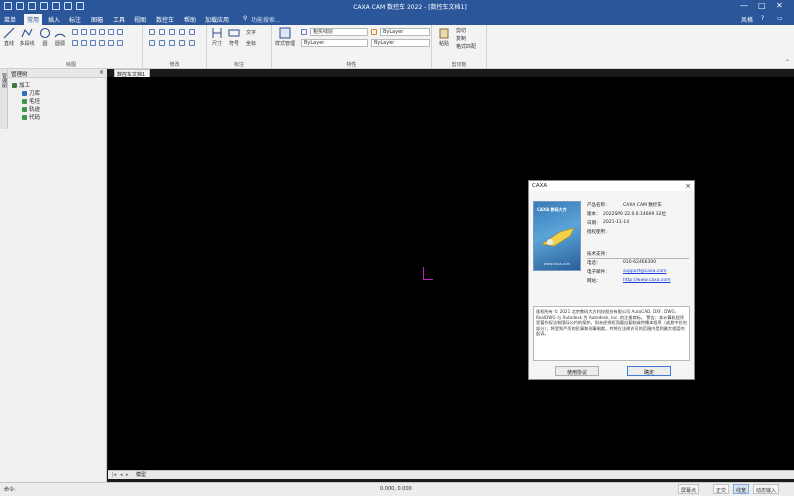 The height and width of the screenshot is (496, 794). I want to click on toolpath-icon, so click(24, 109).